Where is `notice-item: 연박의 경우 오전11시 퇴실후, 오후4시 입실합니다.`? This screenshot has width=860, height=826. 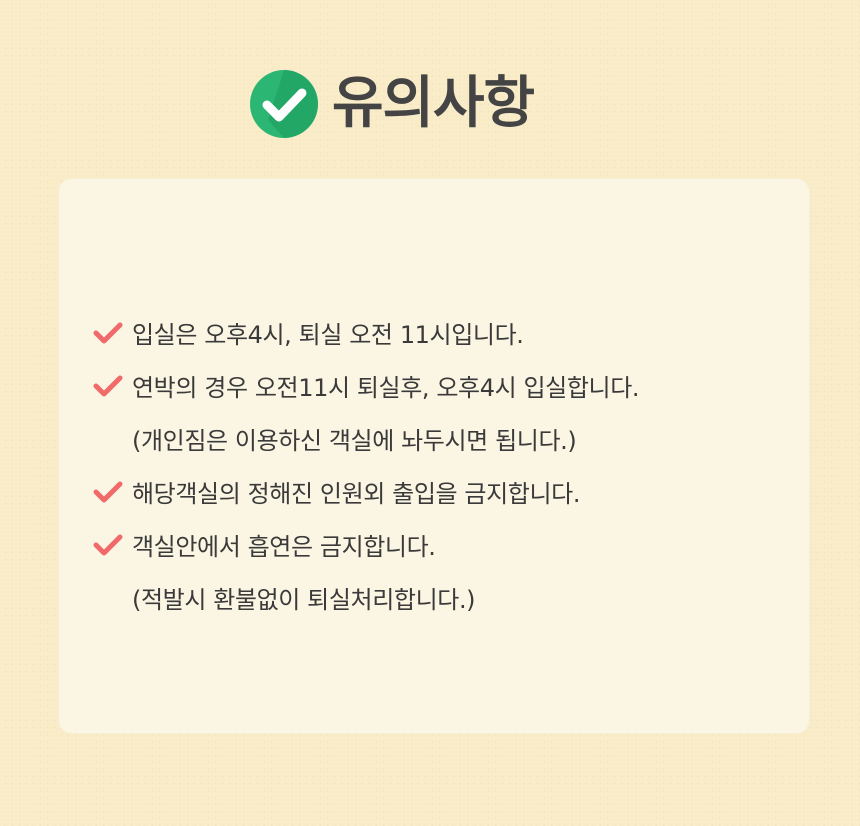 notice-item: 연박의 경우 오전11시 퇴실후, 오후4시 입실합니다. is located at coordinates (442, 385).